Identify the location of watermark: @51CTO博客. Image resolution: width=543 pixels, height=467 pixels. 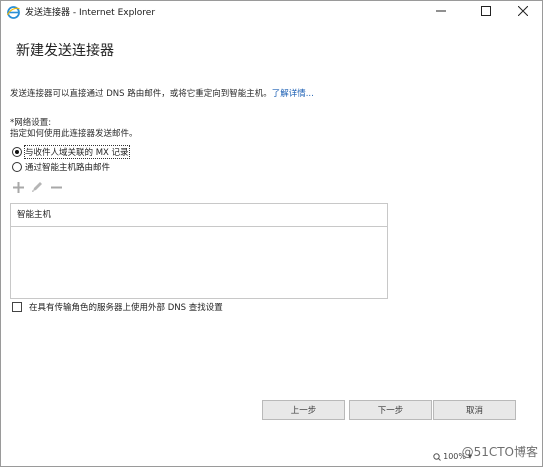
(499, 452).